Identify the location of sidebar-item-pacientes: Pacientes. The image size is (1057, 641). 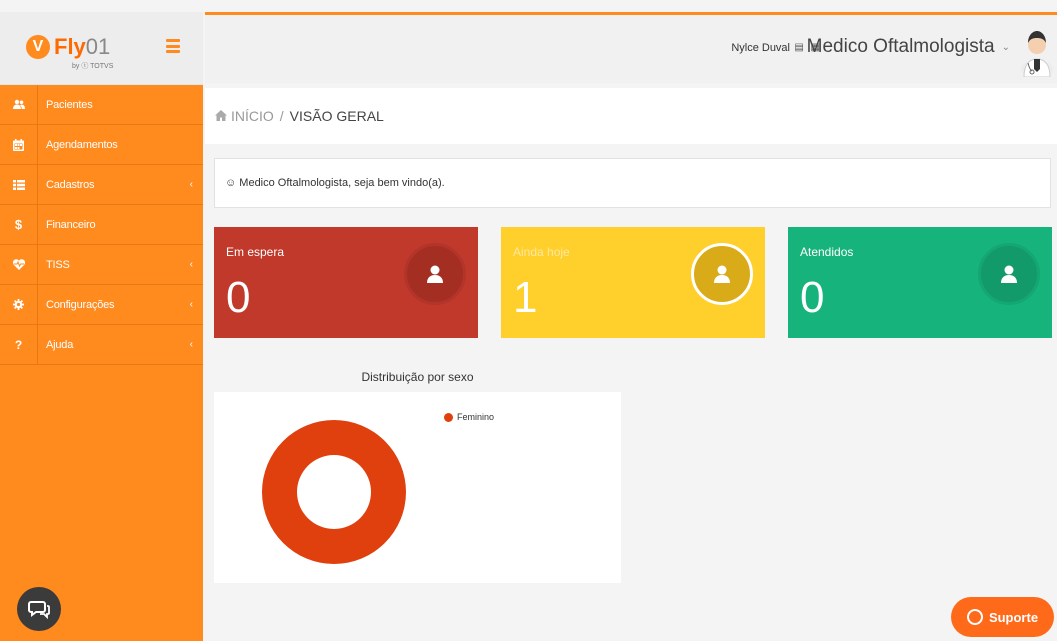
(101, 105).